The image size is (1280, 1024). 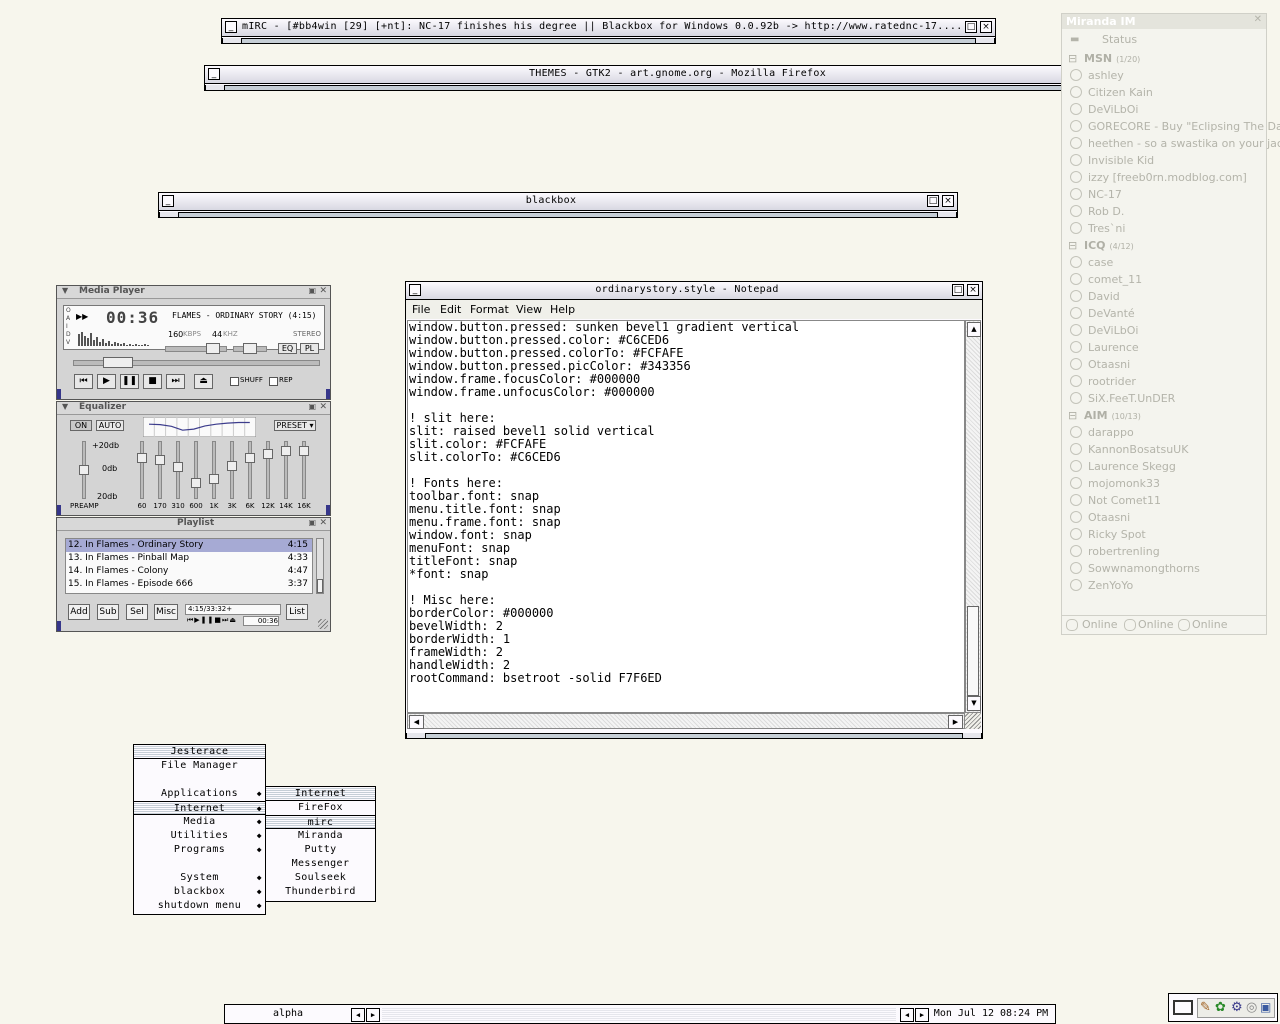 I want to click on icq-status-icon, so click(x=1130, y=625).